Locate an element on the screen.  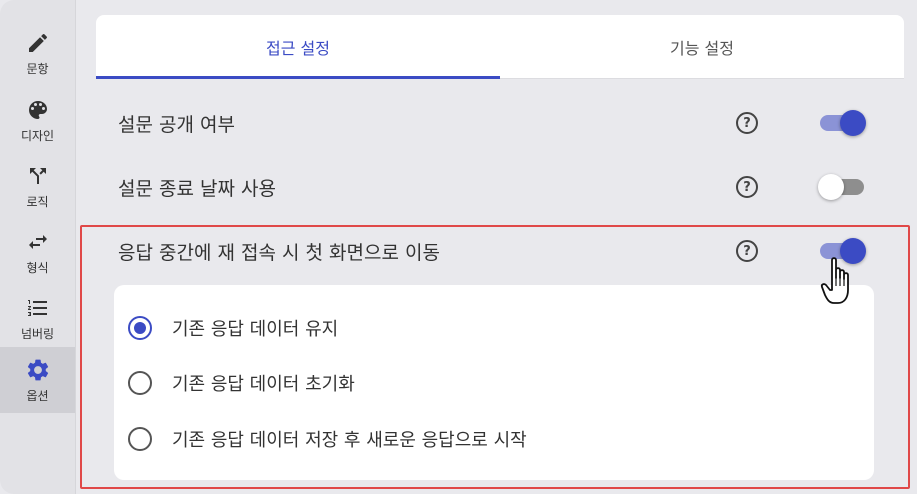
hand-pointer-cursor-icon is located at coordinates (840, 282).